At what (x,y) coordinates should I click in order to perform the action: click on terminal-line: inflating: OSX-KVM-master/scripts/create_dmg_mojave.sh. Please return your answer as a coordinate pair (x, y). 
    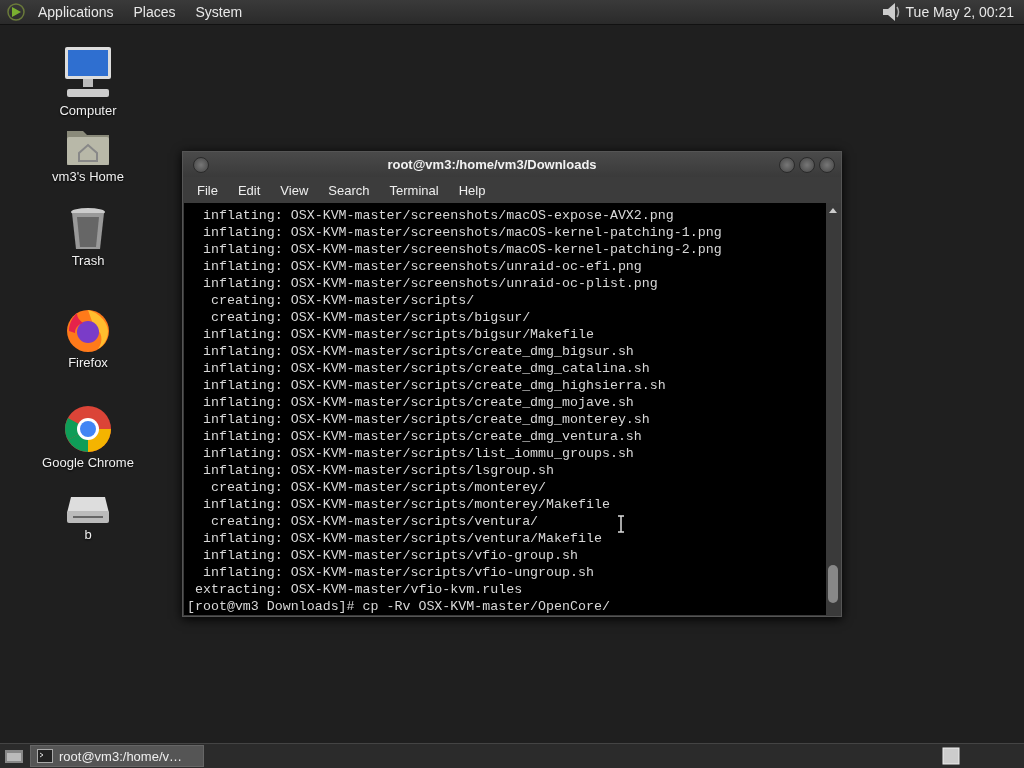
    Looking at the image, I should click on (417, 402).